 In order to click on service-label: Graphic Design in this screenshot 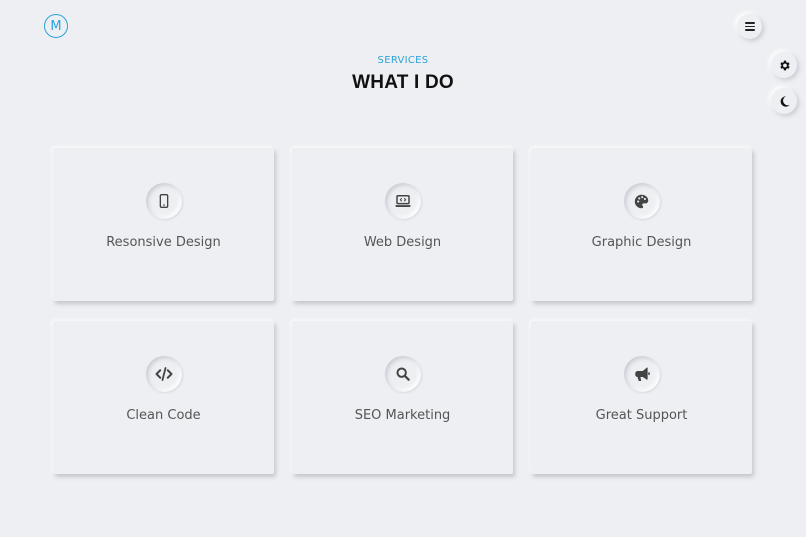, I will do `click(641, 242)`.